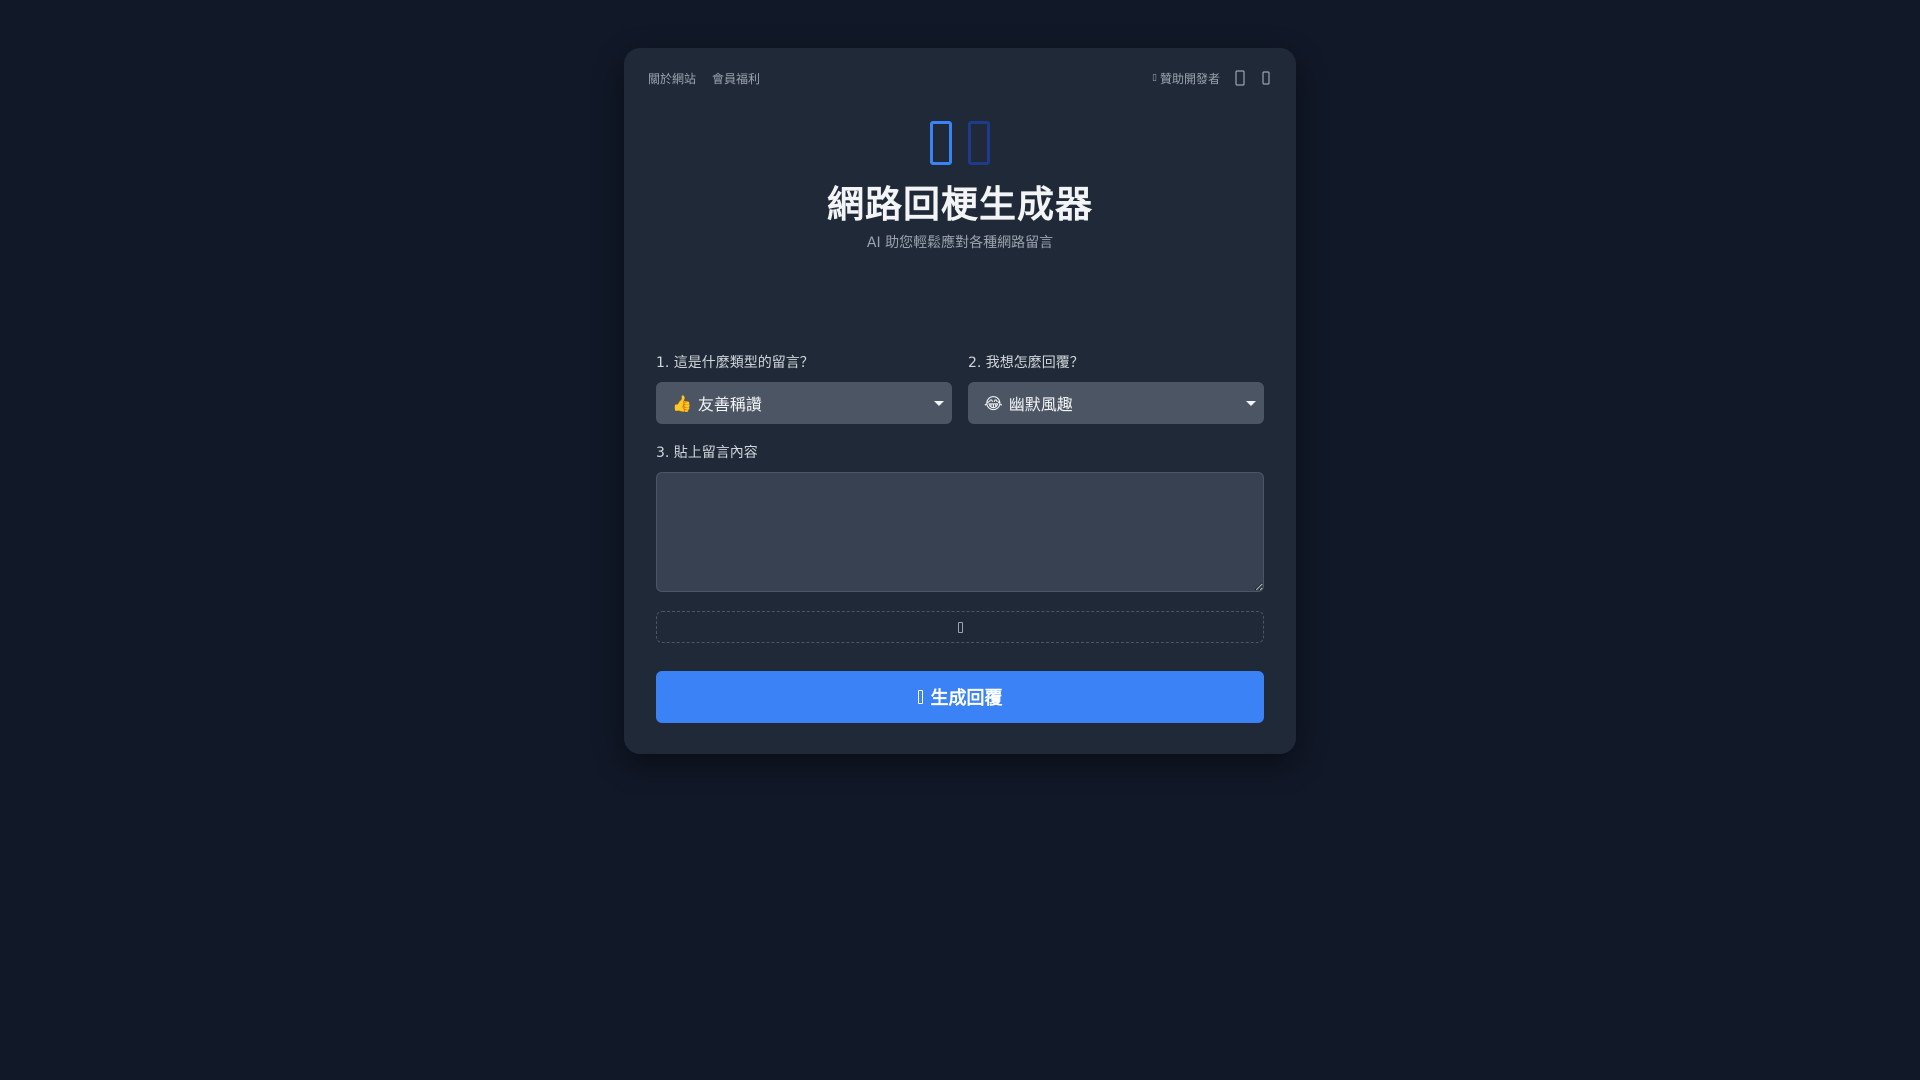  Describe the element at coordinates (960, 143) in the screenshot. I see `hero-icons` at that location.